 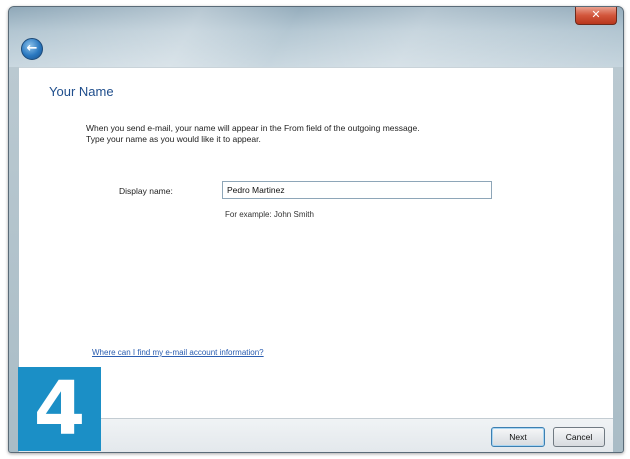 What do you see at coordinates (316, 435) in the screenshot?
I see `button-bar: Next Cancel` at bounding box center [316, 435].